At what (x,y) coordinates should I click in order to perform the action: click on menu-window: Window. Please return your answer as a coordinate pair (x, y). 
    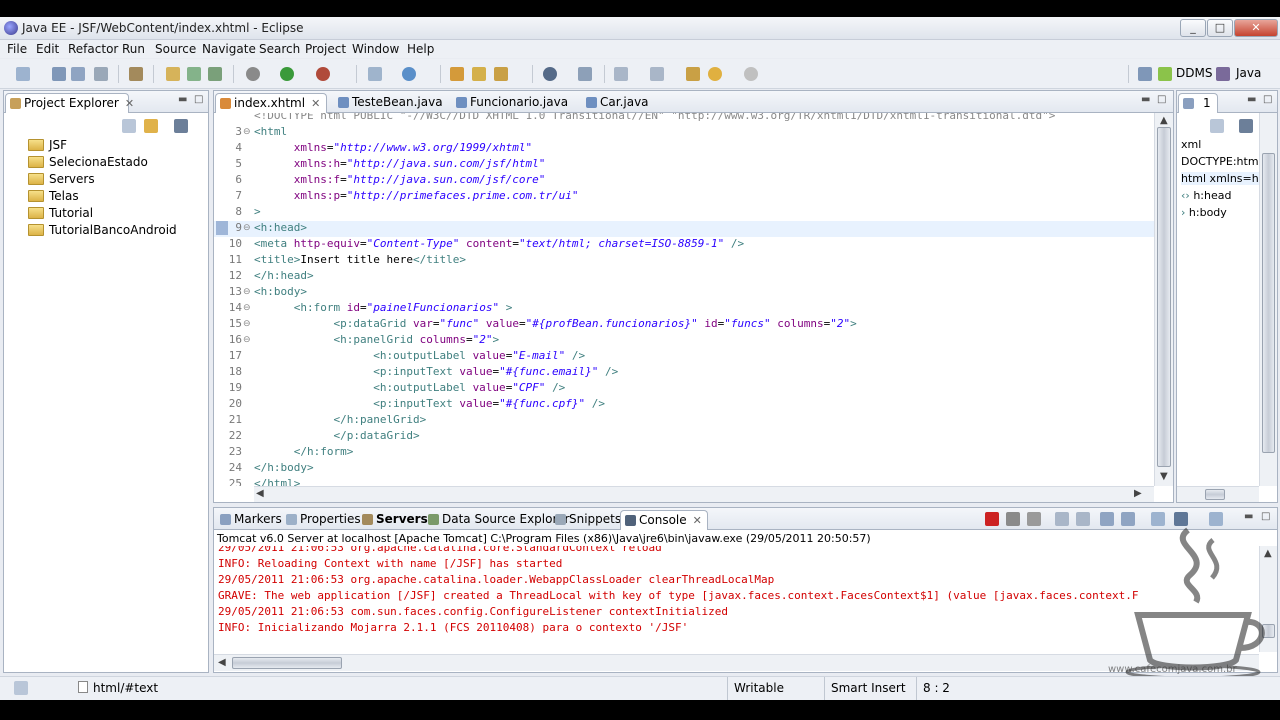
    Looking at the image, I should click on (375, 49).